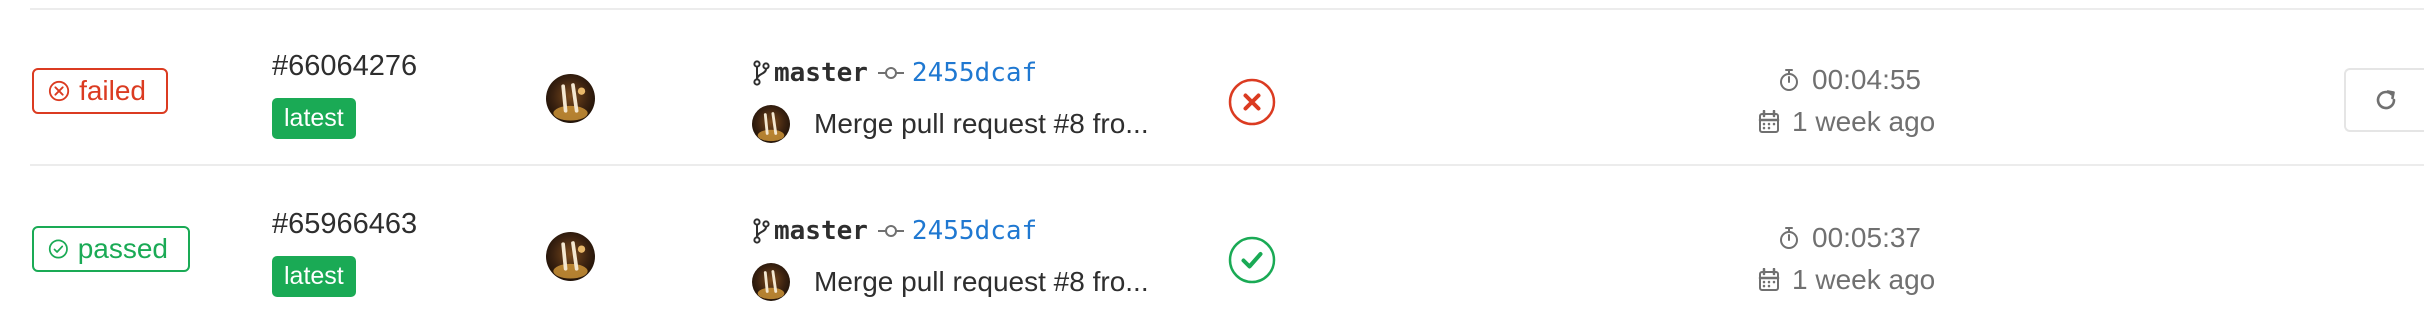 The height and width of the screenshot is (328, 2424). Describe the element at coordinates (1227, 9) in the screenshot. I see `top-divider` at that location.